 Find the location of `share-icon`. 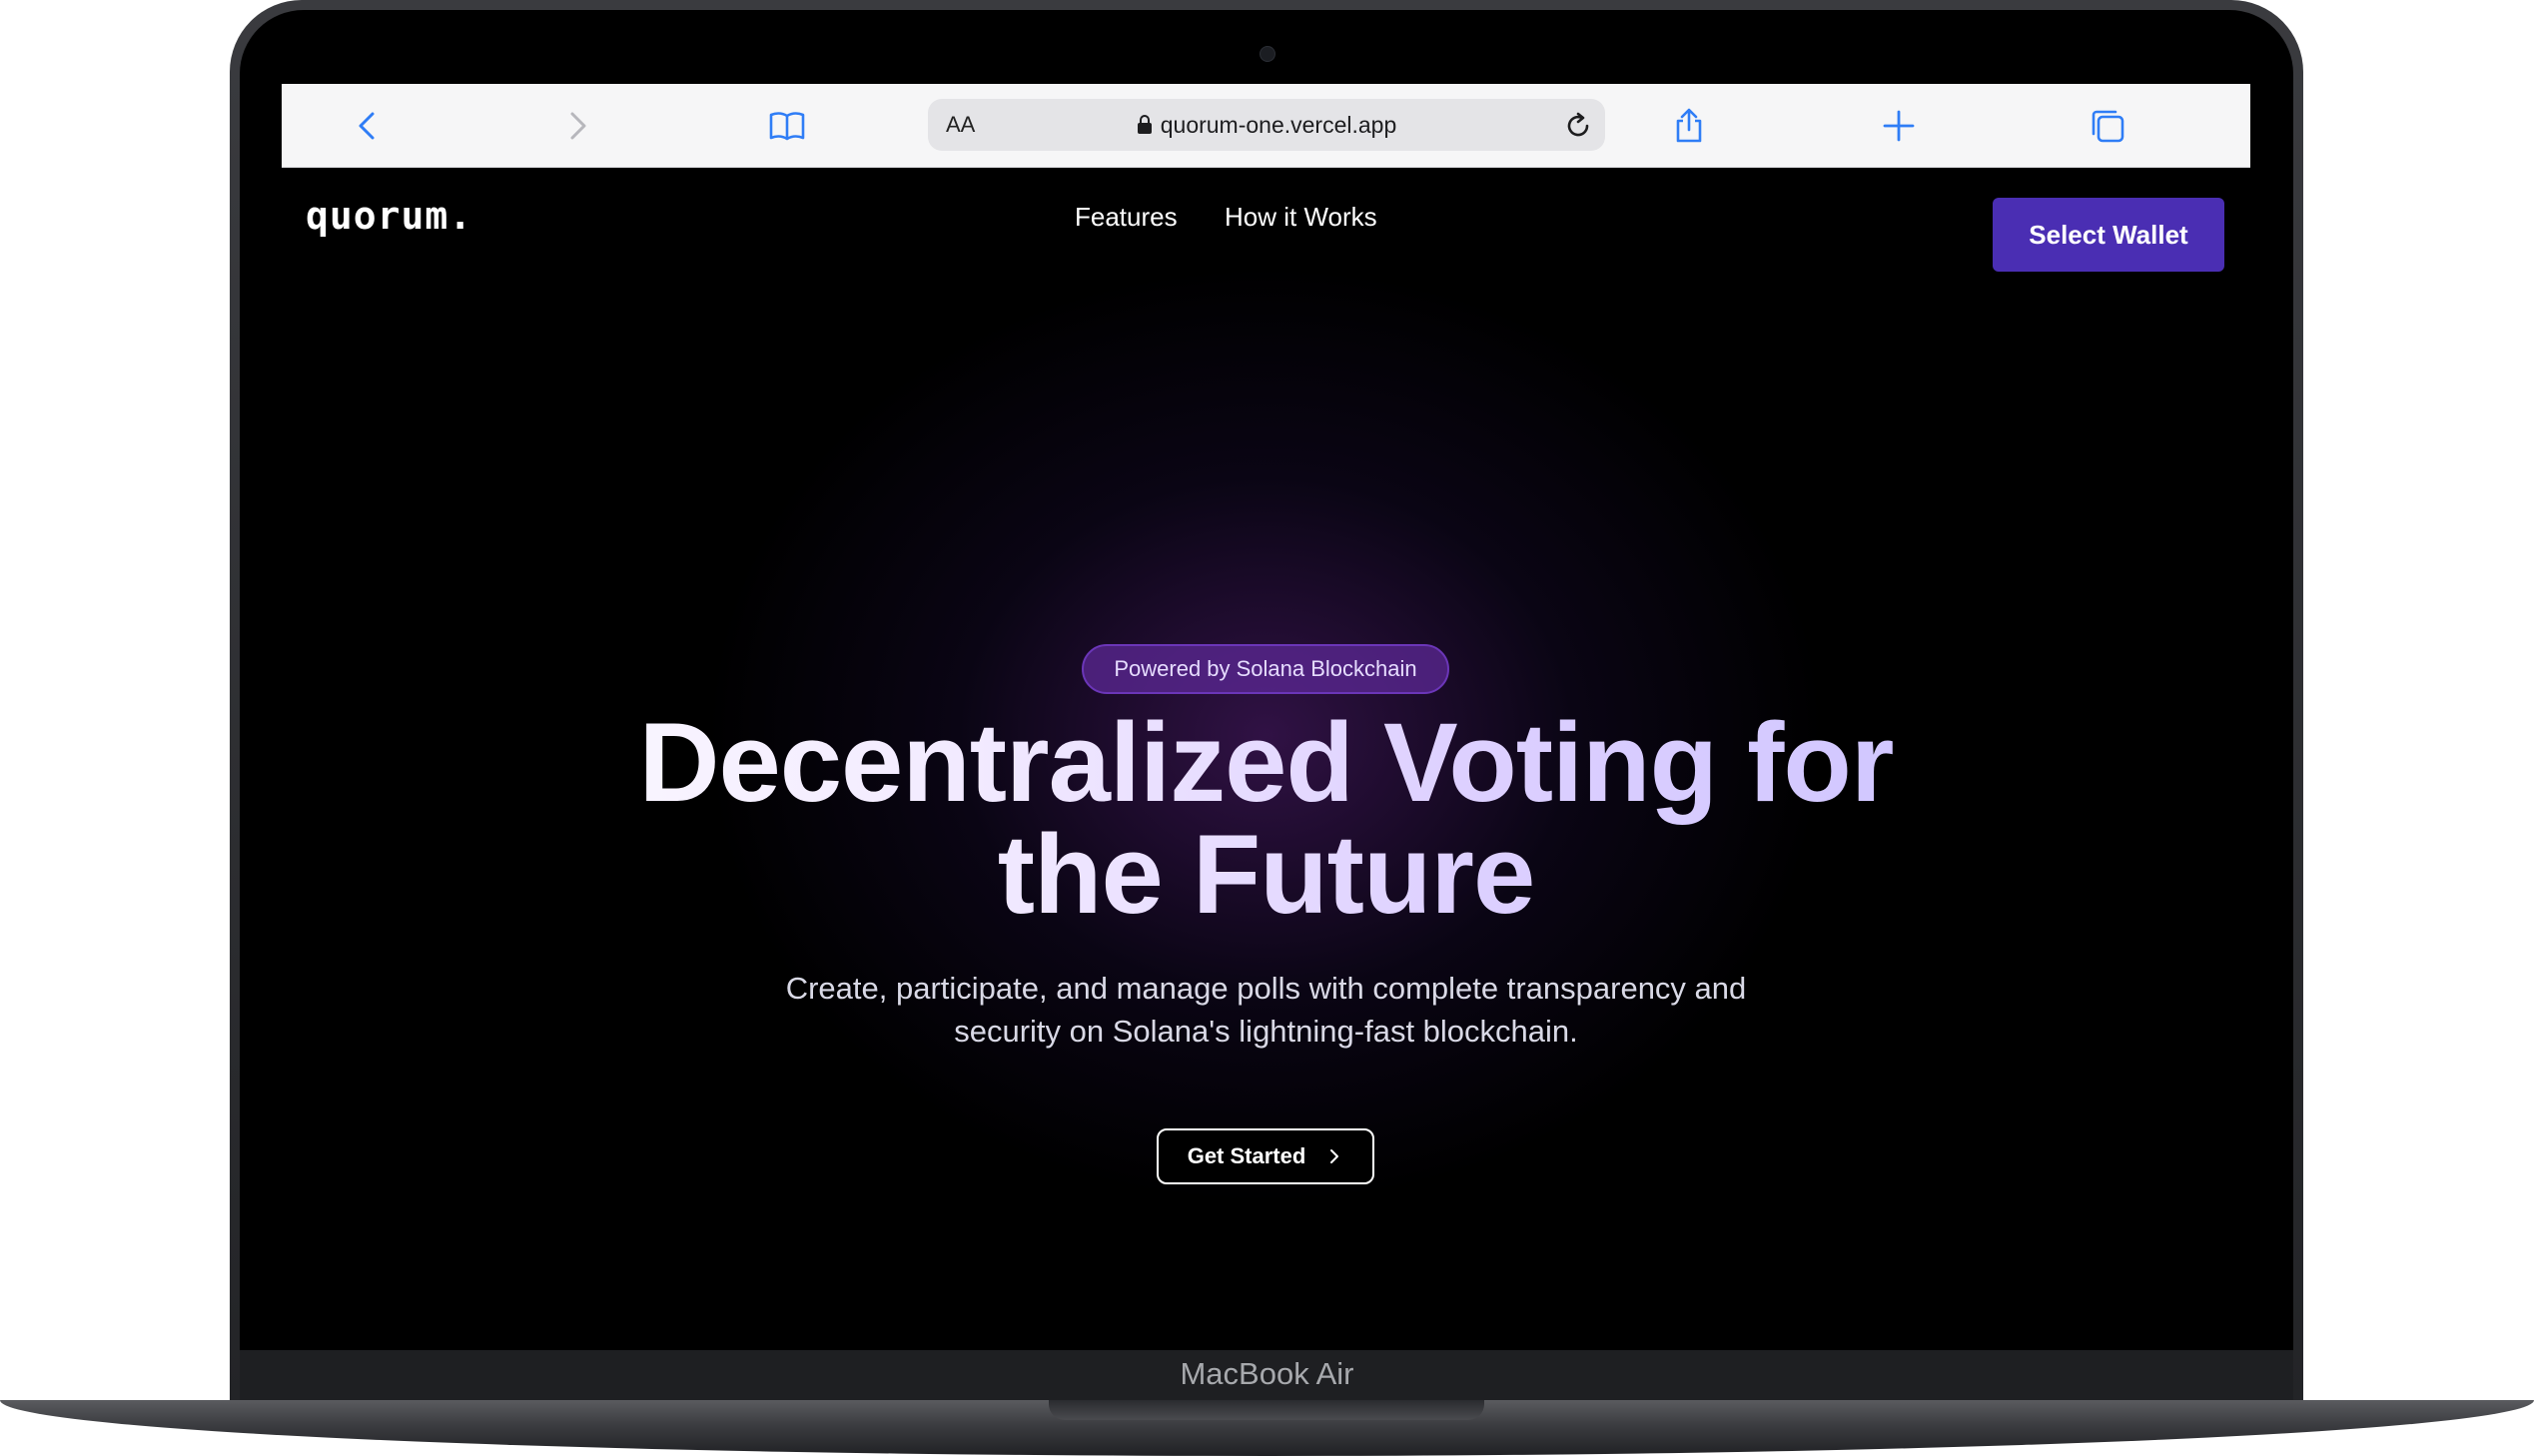

share-icon is located at coordinates (1689, 125).